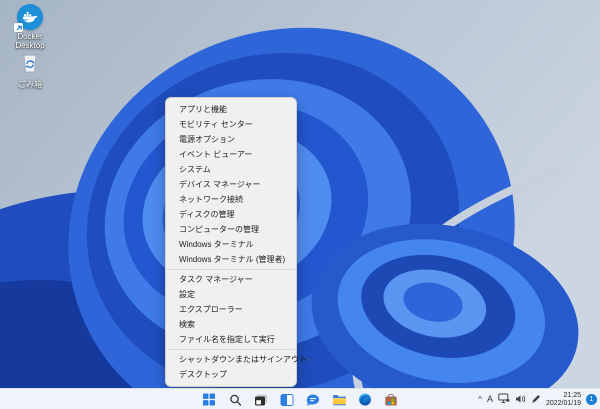  What do you see at coordinates (563, 403) in the screenshot?
I see `clock-date: 2022/01/19` at bounding box center [563, 403].